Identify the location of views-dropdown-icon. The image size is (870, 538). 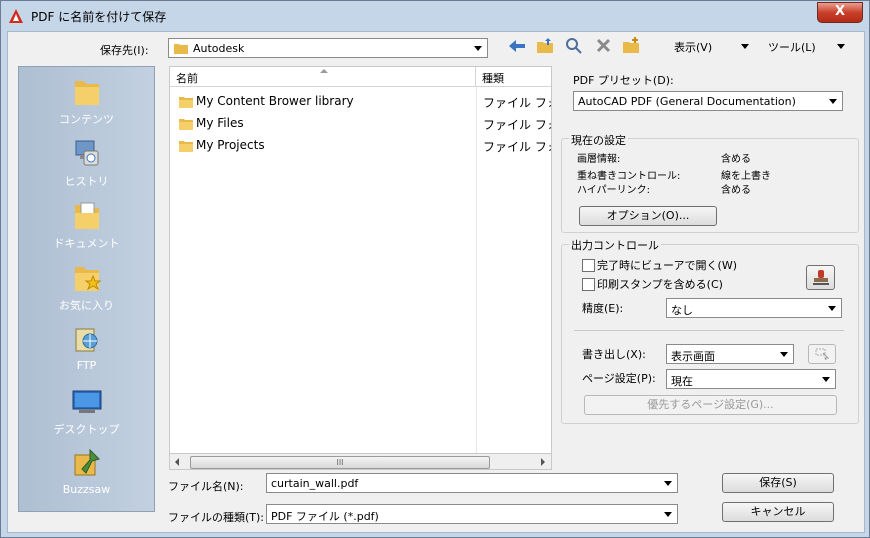
(745, 46).